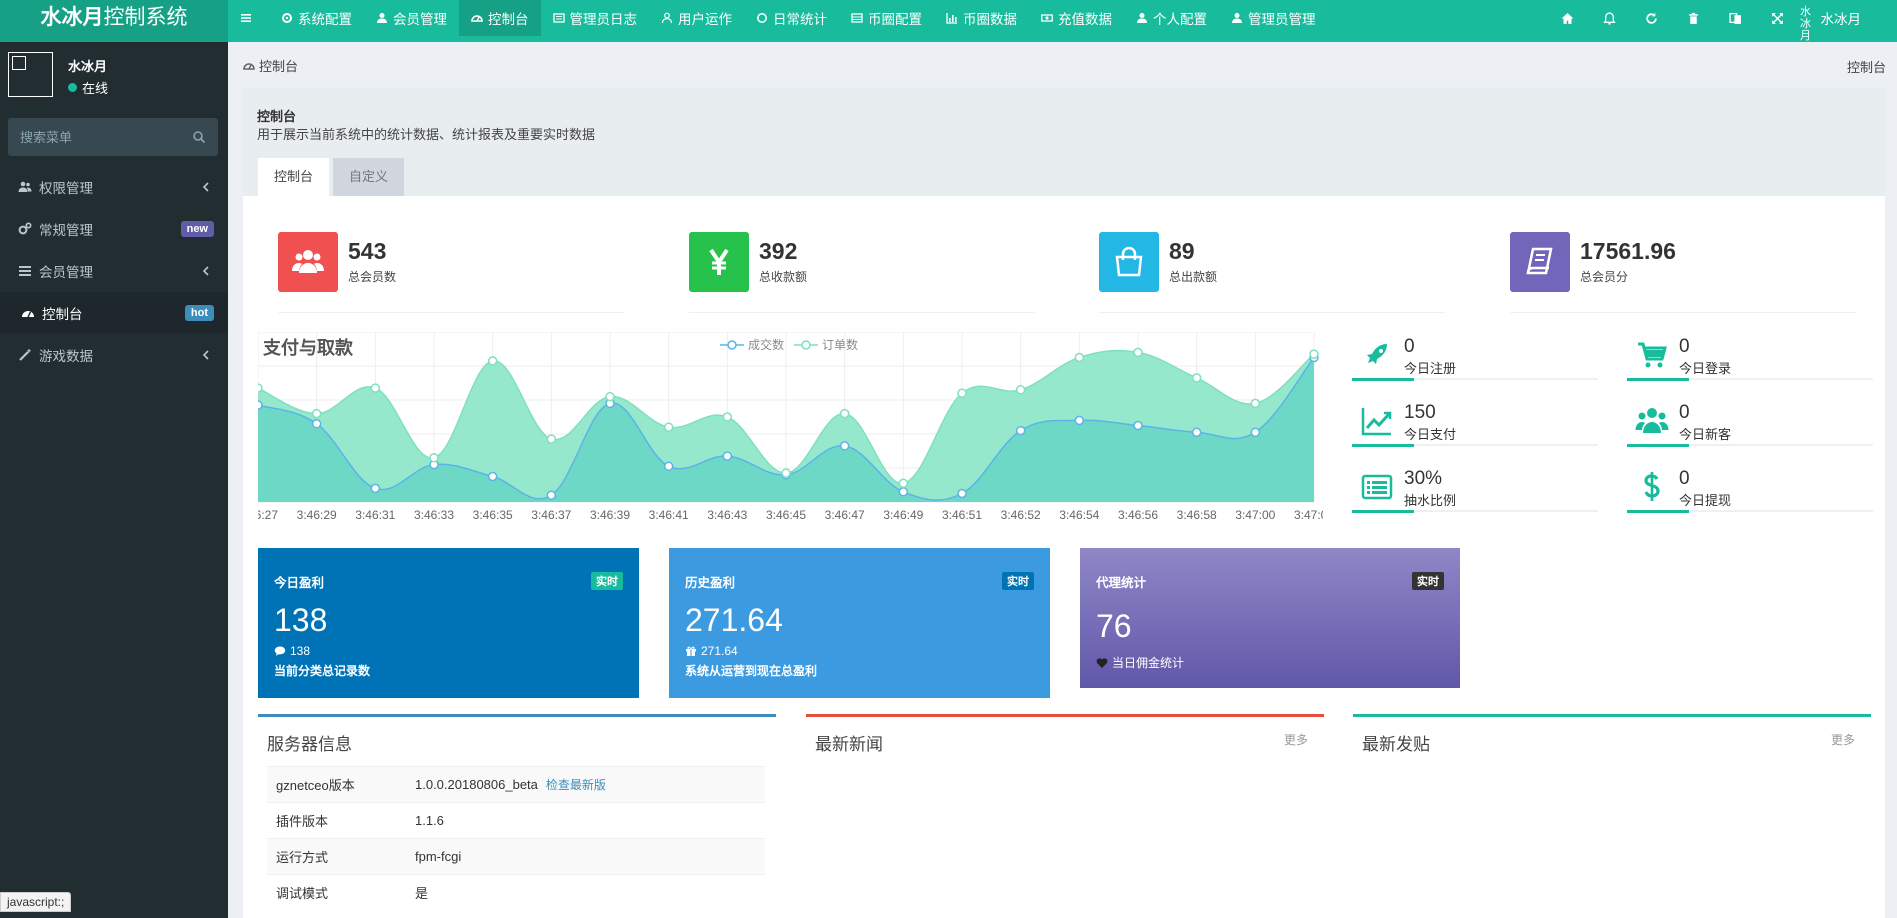 This screenshot has height=918, width=1897. I want to click on search-icon, so click(199, 137).